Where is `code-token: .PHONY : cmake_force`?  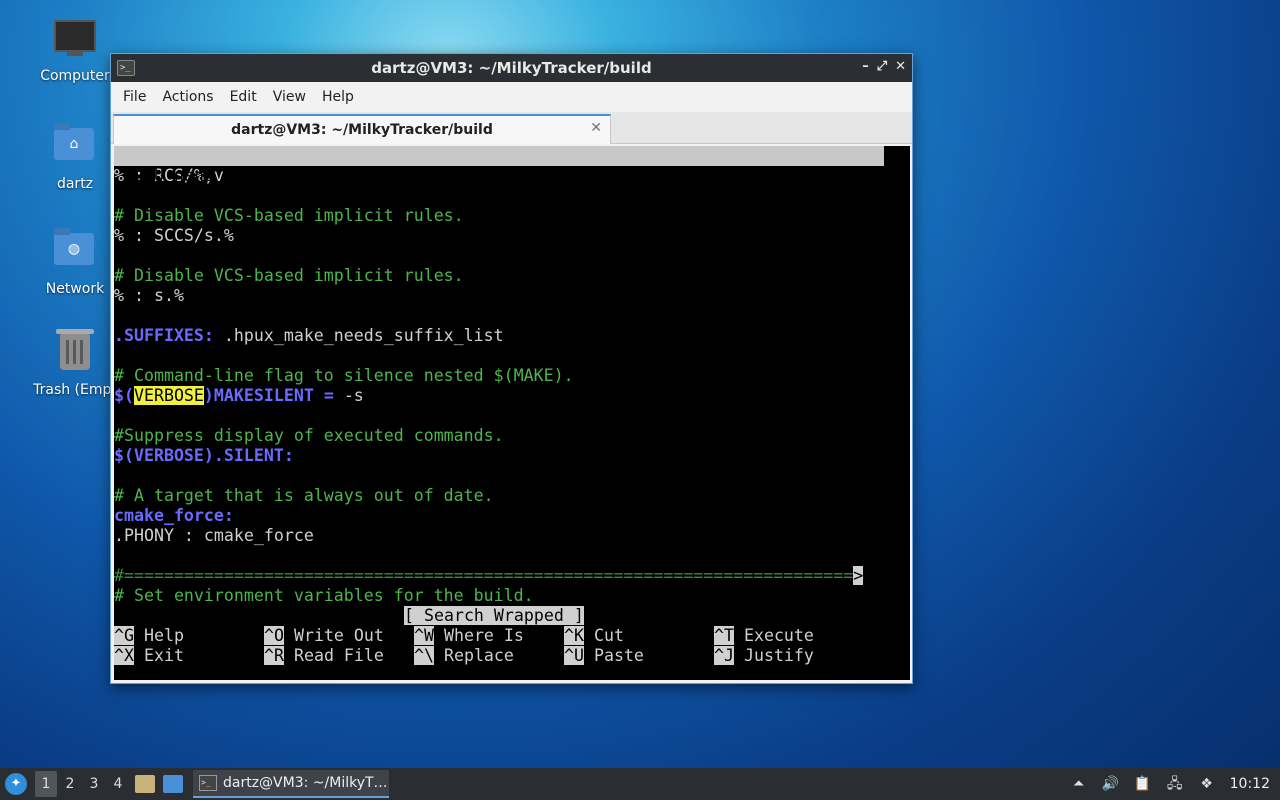
code-token: .PHONY : cmake_force is located at coordinates (214, 535).